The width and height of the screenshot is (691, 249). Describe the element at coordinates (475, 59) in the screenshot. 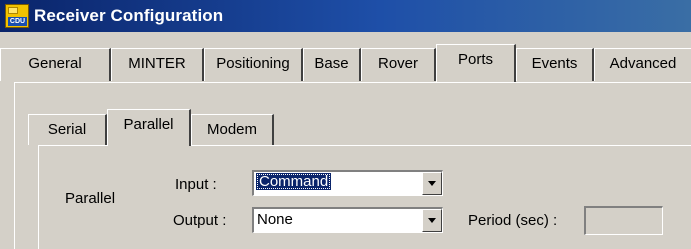

I see `tab-label: Ports` at that location.